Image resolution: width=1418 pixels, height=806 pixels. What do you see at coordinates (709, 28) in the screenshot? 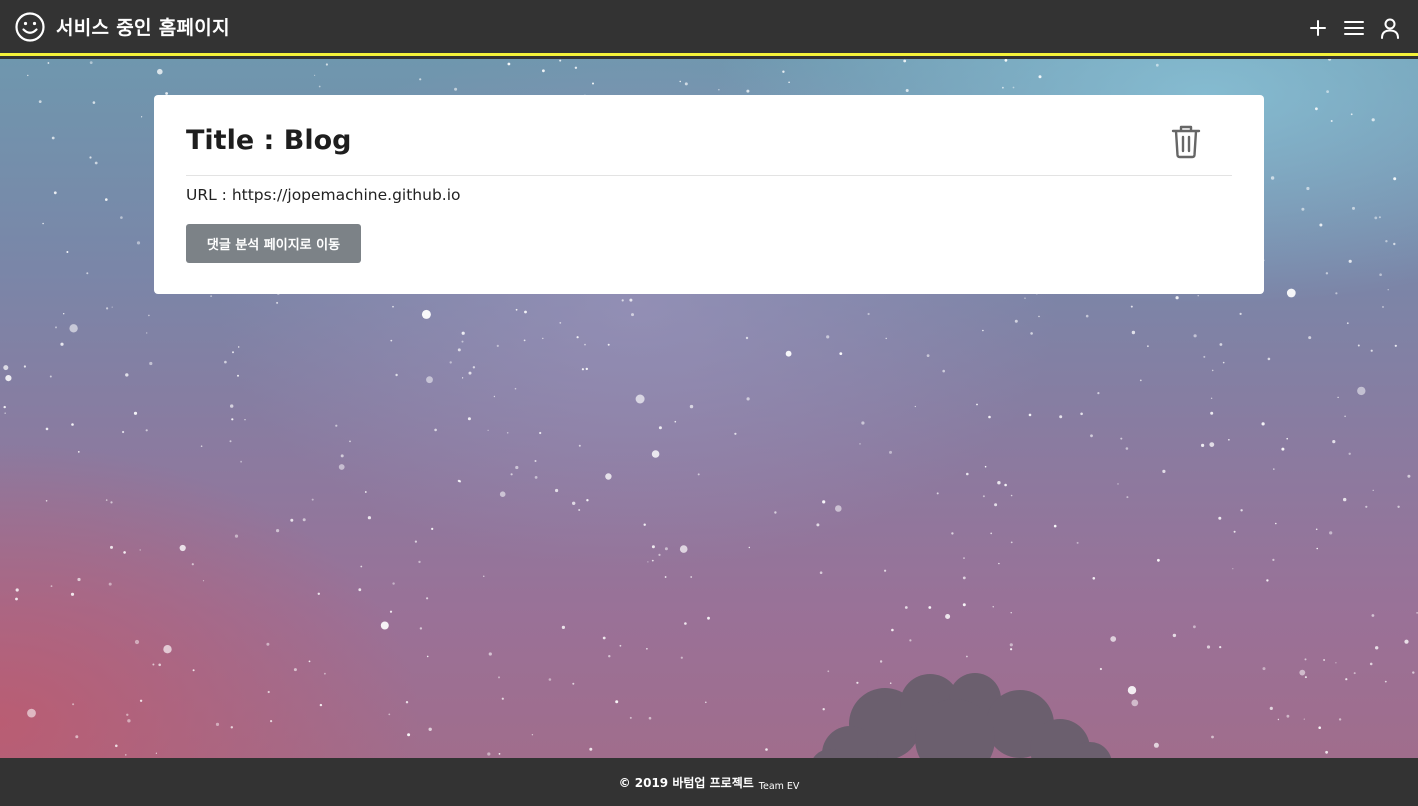
I see `top-navbar: 서비스 중인 홈페이지` at bounding box center [709, 28].